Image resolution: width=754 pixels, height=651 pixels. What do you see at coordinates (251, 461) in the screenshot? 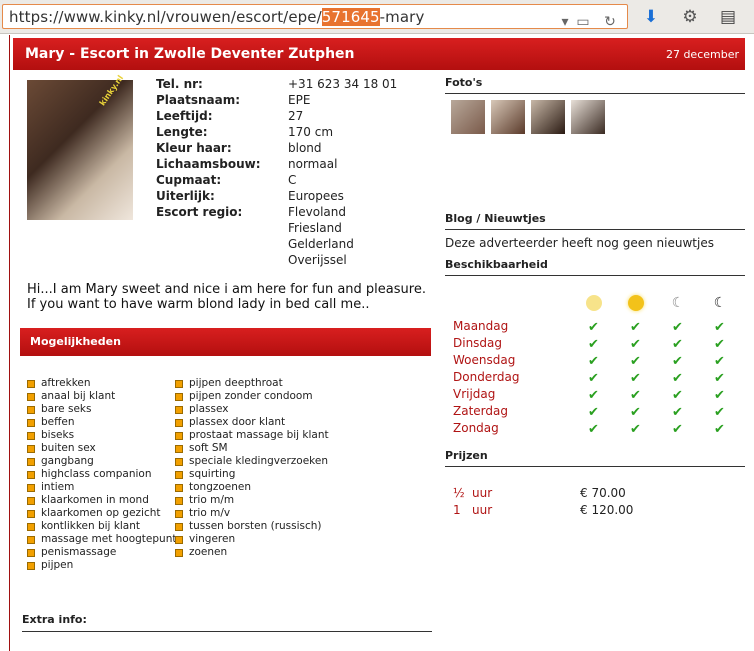
I see `option-item: speciale kledingverzoeken` at bounding box center [251, 461].